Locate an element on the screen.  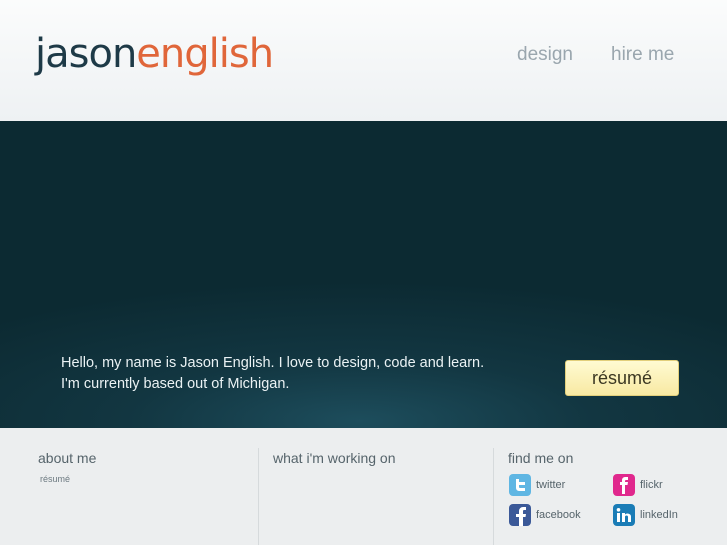
resume-link: résumé is located at coordinates (55, 479).